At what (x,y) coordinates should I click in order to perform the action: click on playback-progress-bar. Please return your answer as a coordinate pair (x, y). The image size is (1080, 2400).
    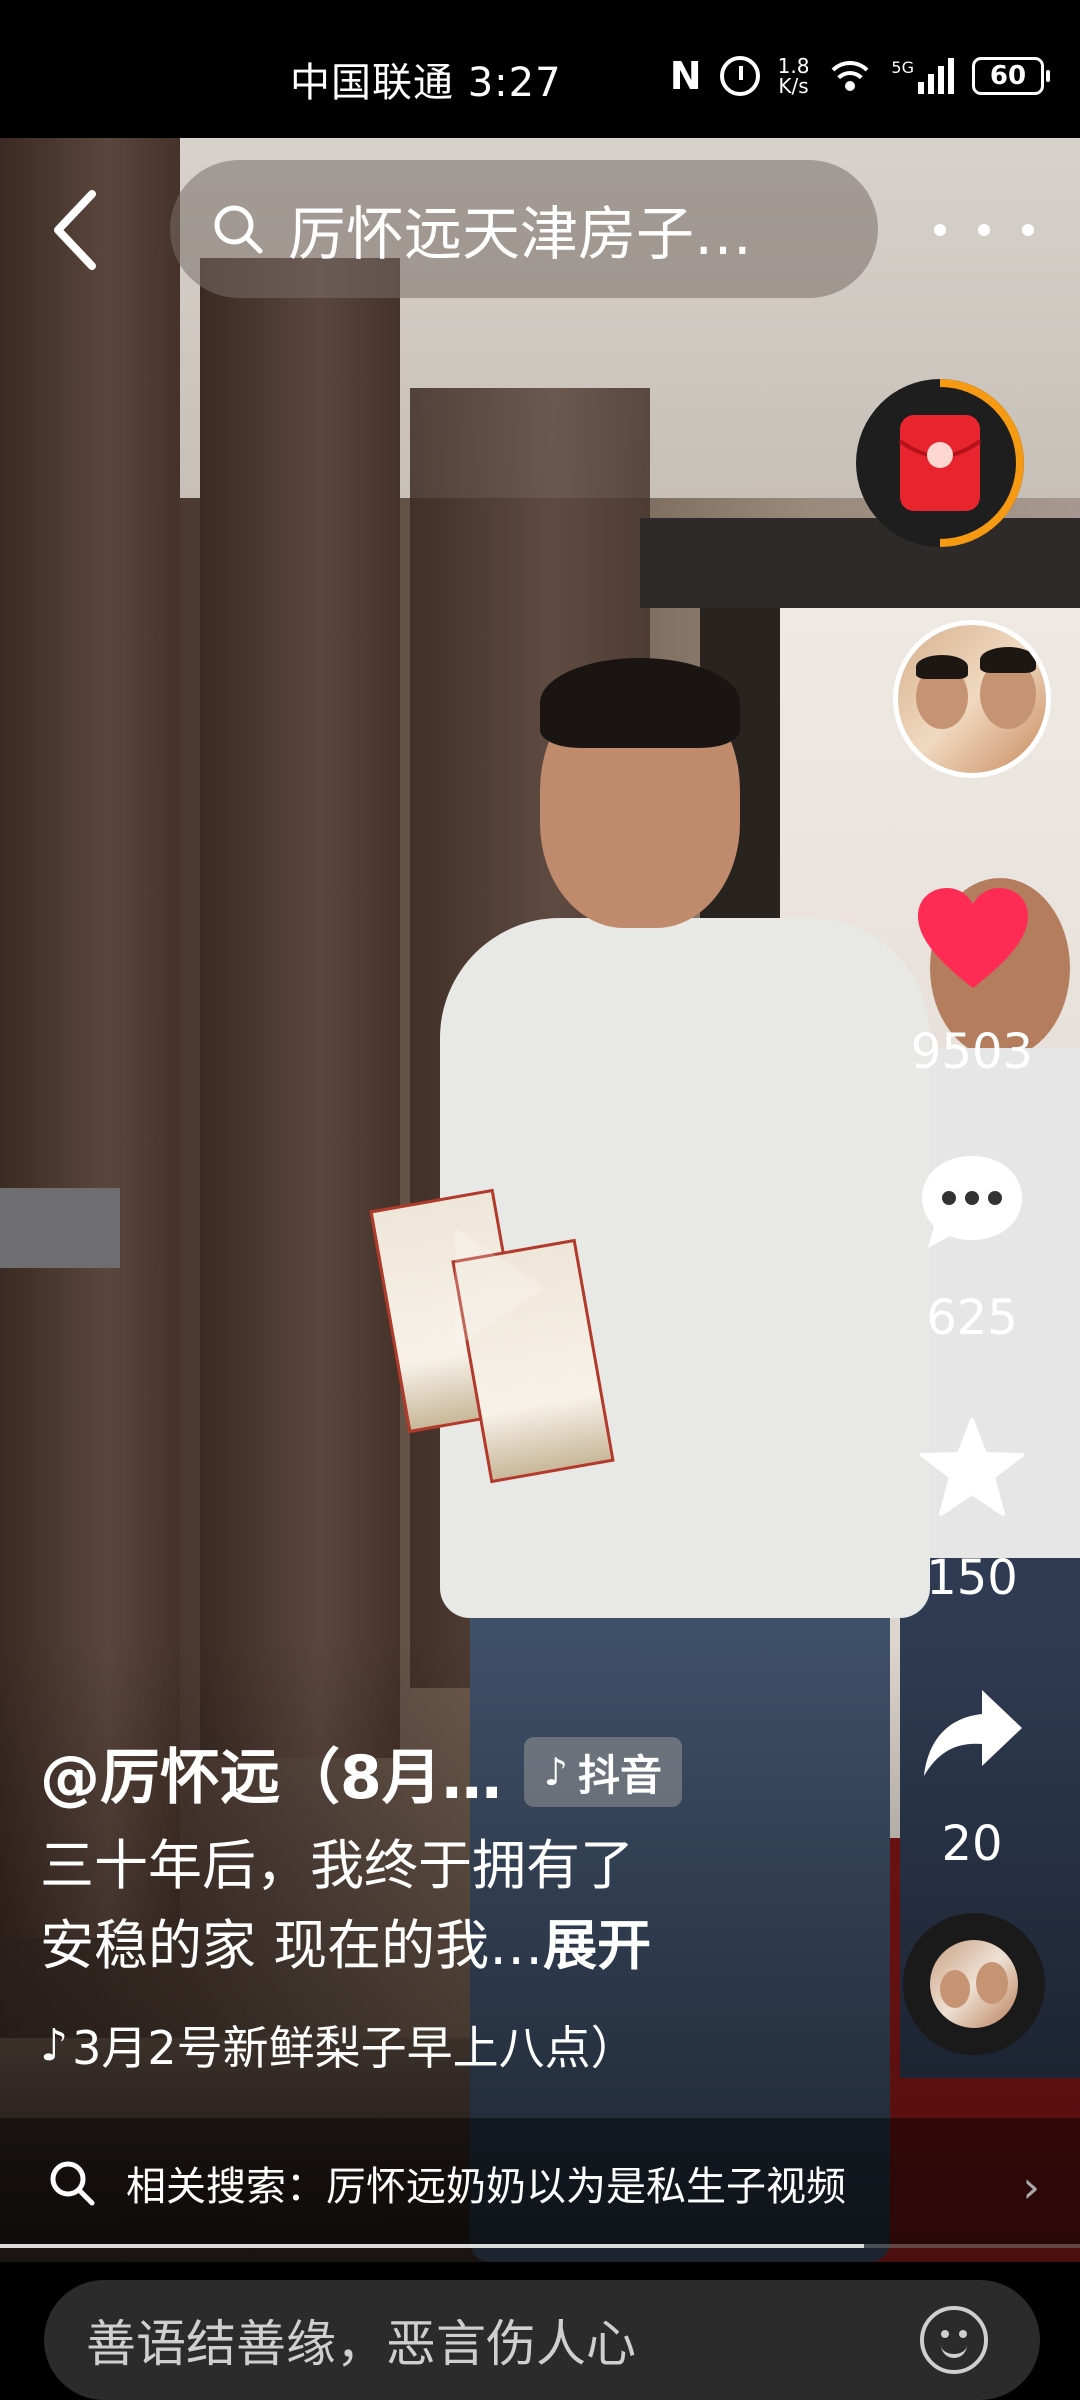
    Looking at the image, I should click on (540, 2246).